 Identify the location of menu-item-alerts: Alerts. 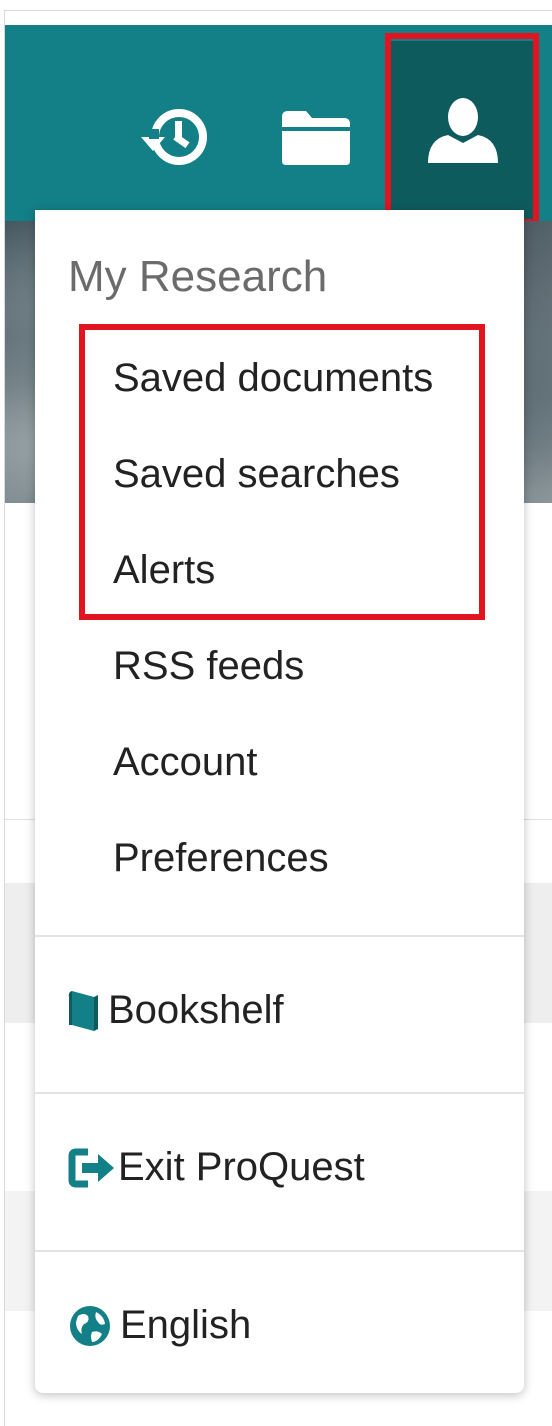
(164, 570).